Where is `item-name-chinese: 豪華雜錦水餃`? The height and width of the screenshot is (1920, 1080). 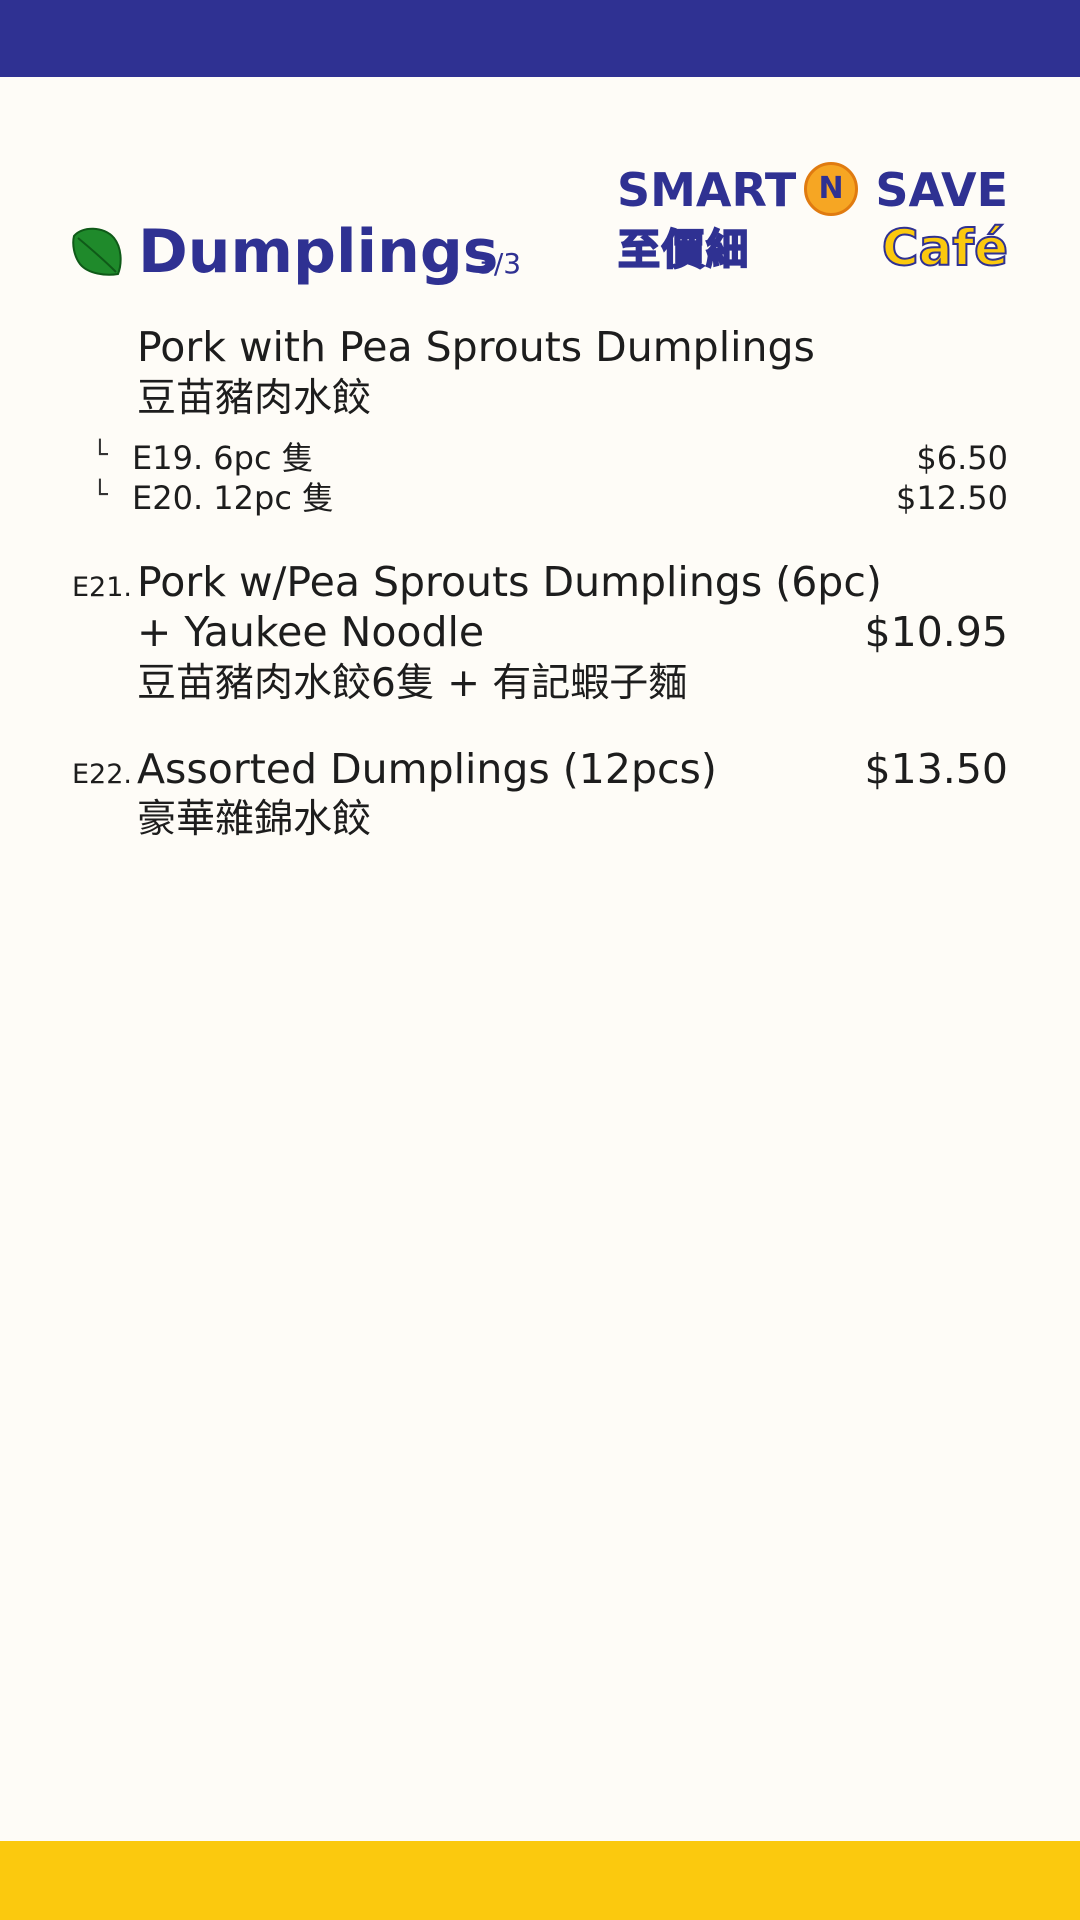 item-name-chinese: 豪華雜錦水餃 is located at coordinates (254, 819).